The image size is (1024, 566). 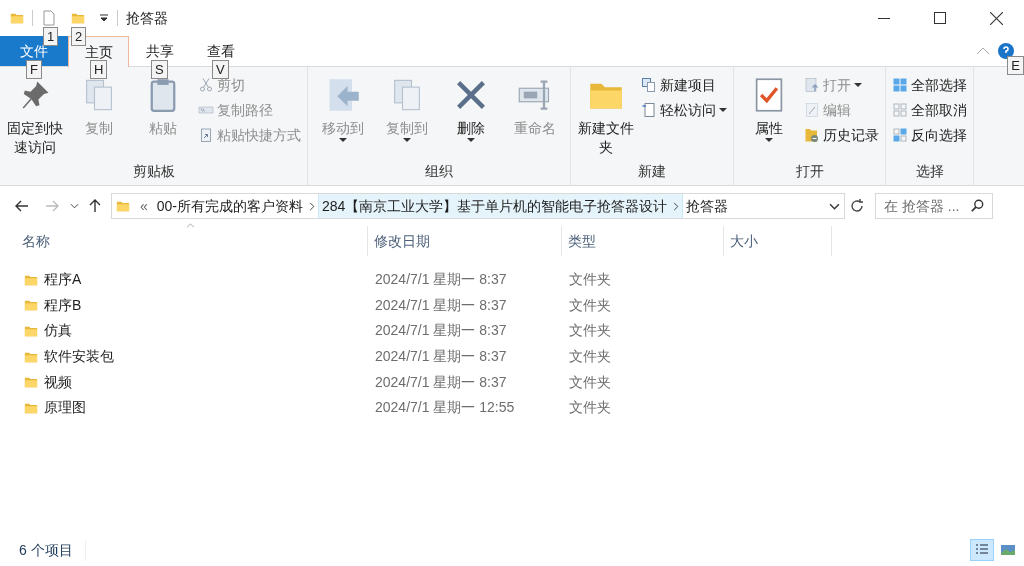 What do you see at coordinates (79, 357) in the screenshot?
I see `file-name: 软件安装包` at bounding box center [79, 357].